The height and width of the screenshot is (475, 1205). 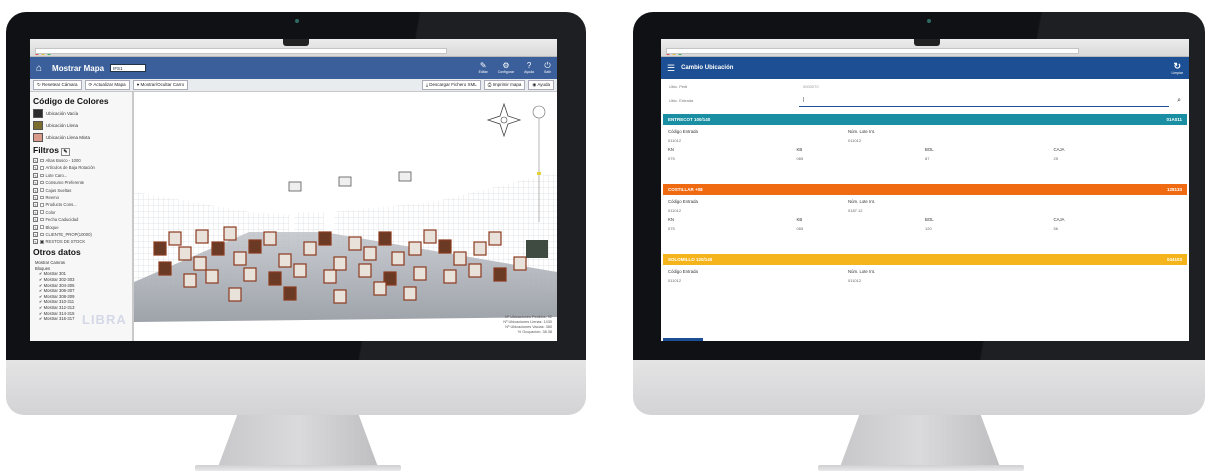 I want to click on forklift-cart, so click(x=537, y=249).